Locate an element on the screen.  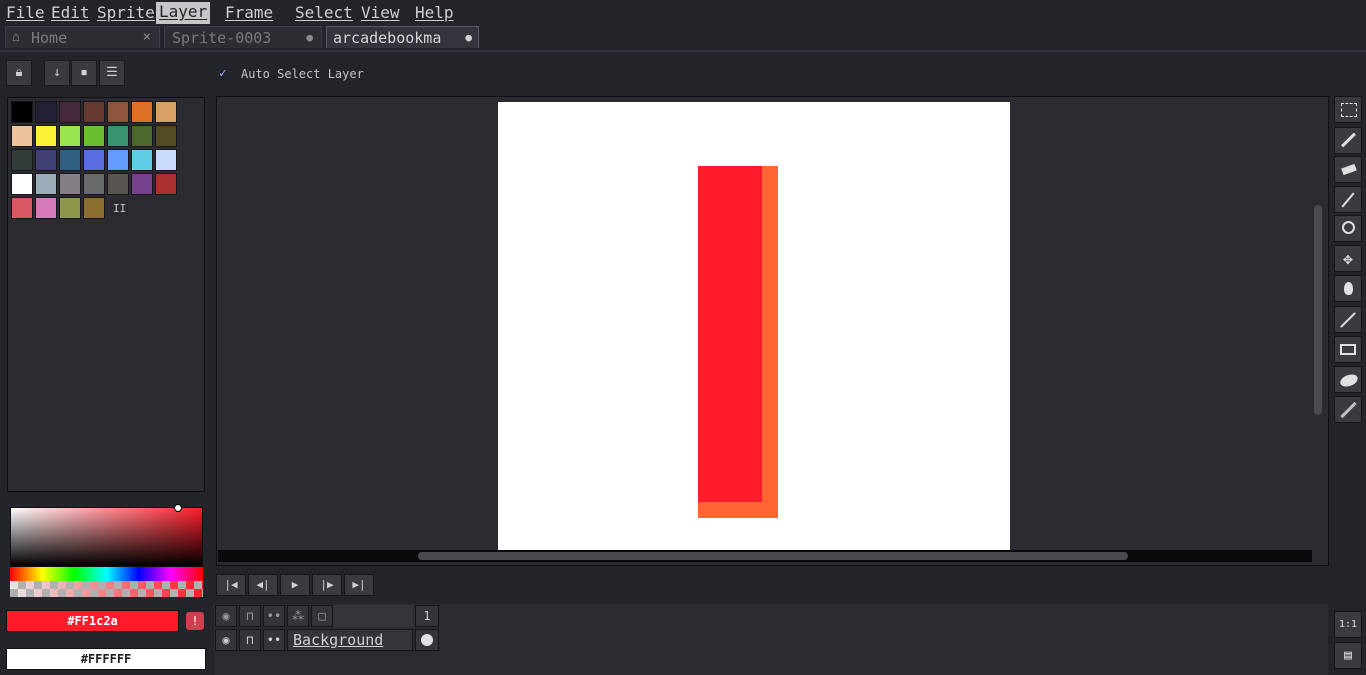
background-color-field: #FFFFFF is located at coordinates (106, 659).